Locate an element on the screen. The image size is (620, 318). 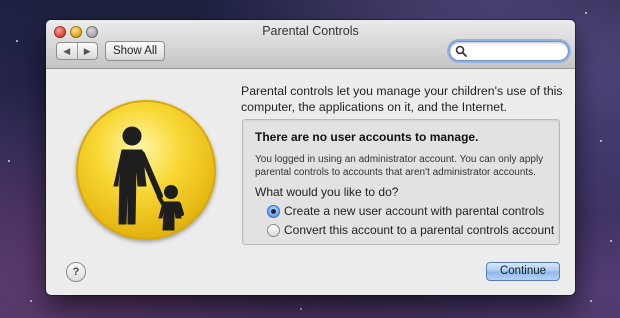
show-all-button: Show All is located at coordinates (135, 51).